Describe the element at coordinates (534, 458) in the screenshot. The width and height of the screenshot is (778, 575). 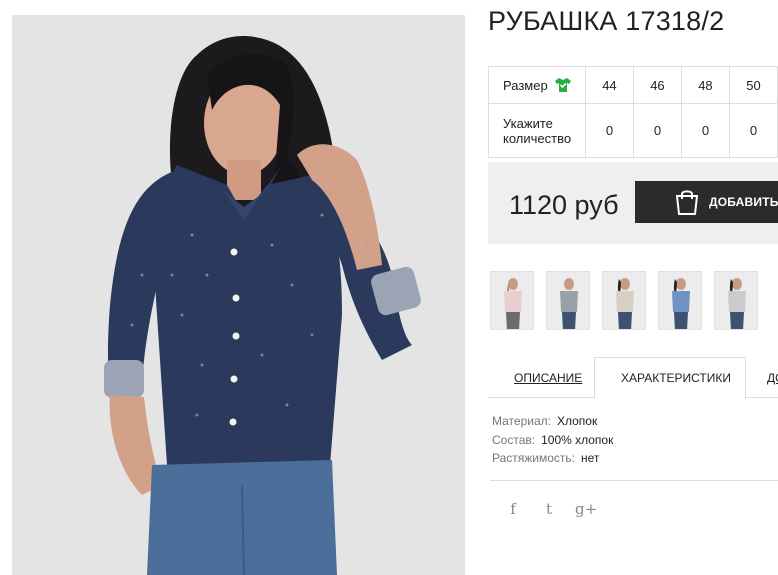
I see `characteristic-key: Растяжимость:` at that location.